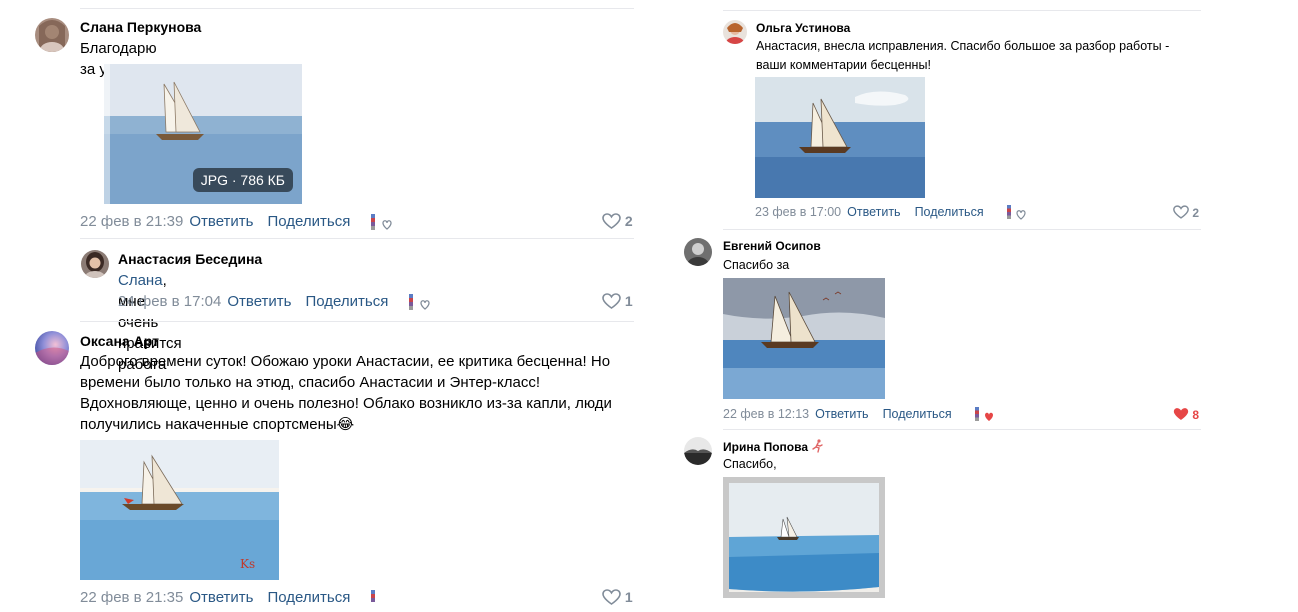  Describe the element at coordinates (119, 341) in the screenshot. I see `comment-author: Оксана Арт` at that location.